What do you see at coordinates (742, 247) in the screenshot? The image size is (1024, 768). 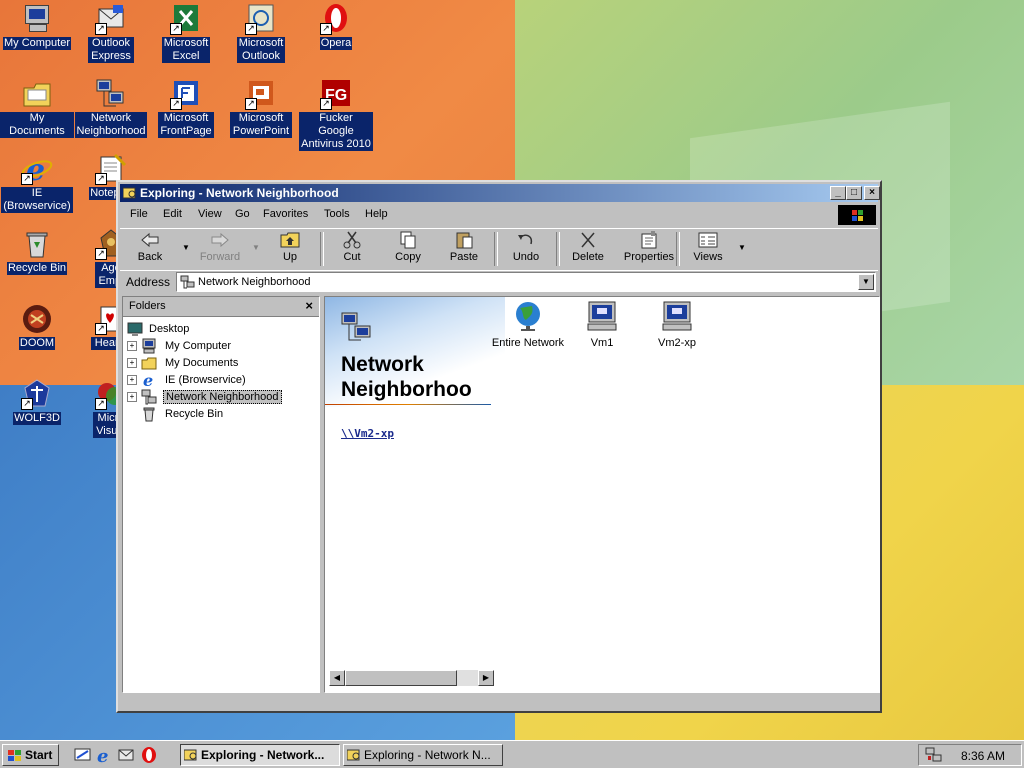 I see `views-dropdown-icon: ▼` at bounding box center [742, 247].